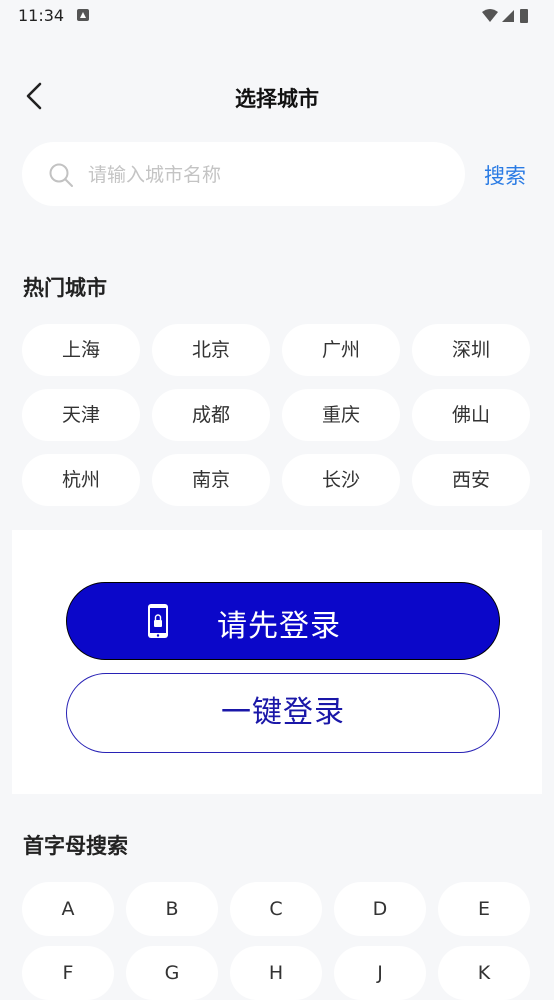 Image resolution: width=554 pixels, height=1000 pixels. What do you see at coordinates (211, 415) in the screenshot?
I see `city-item: 成都` at bounding box center [211, 415].